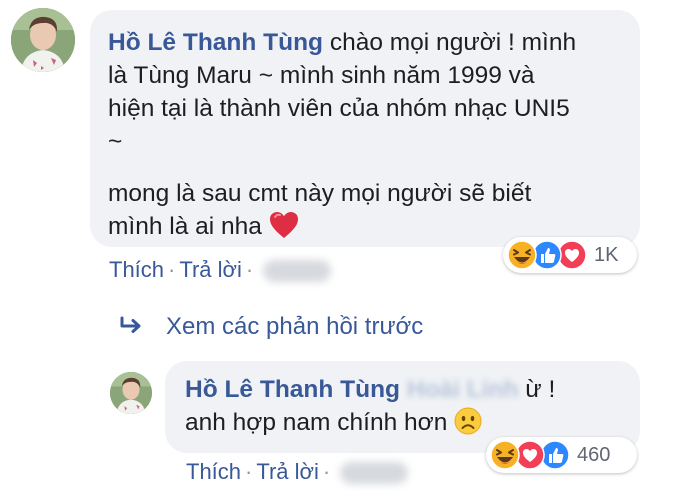 This screenshot has height=500, width=700. I want to click on view-previous-replies-label: Xem các phản hồi trước, so click(295, 326).